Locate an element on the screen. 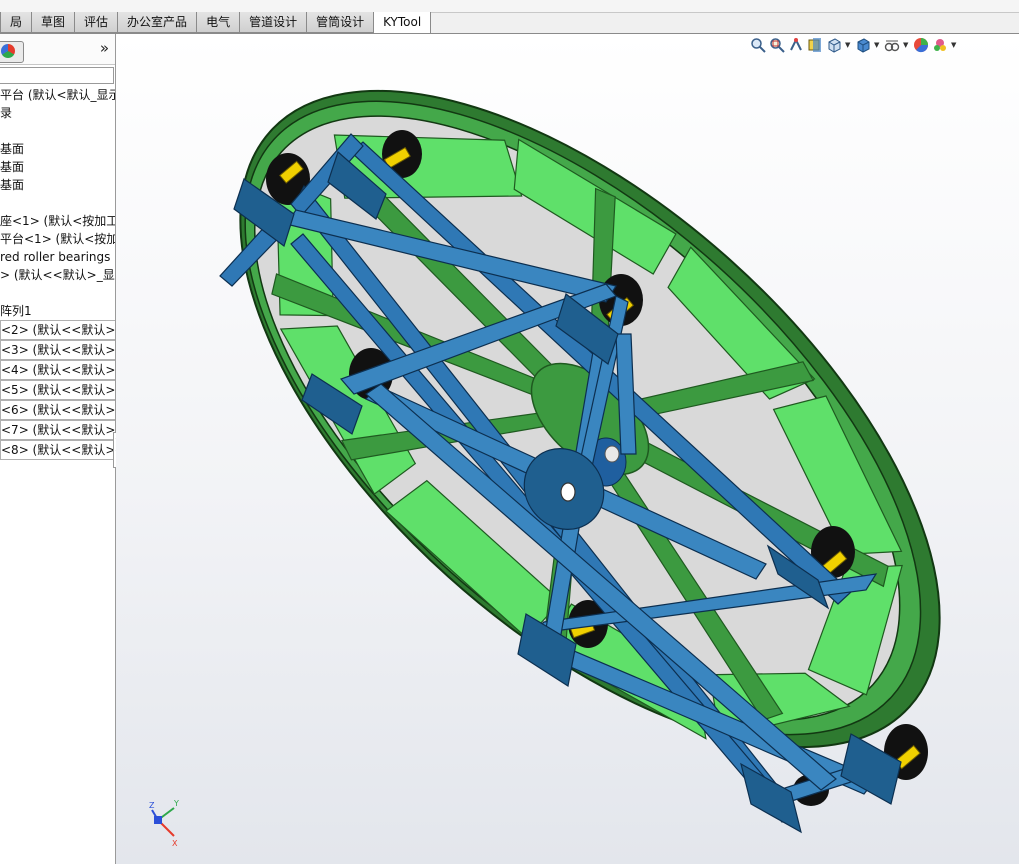 The width and height of the screenshot is (1019, 864). tree-item: 平台<1> (默认<按加工> is located at coordinates (57, 239).